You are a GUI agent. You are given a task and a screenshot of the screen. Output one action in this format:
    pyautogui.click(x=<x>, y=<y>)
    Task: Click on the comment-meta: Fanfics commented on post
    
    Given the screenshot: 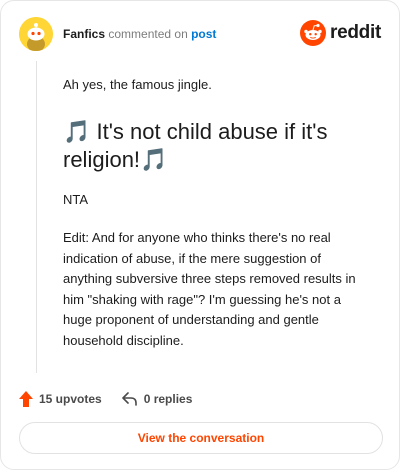 What is the action you would take?
    pyautogui.click(x=139, y=34)
    